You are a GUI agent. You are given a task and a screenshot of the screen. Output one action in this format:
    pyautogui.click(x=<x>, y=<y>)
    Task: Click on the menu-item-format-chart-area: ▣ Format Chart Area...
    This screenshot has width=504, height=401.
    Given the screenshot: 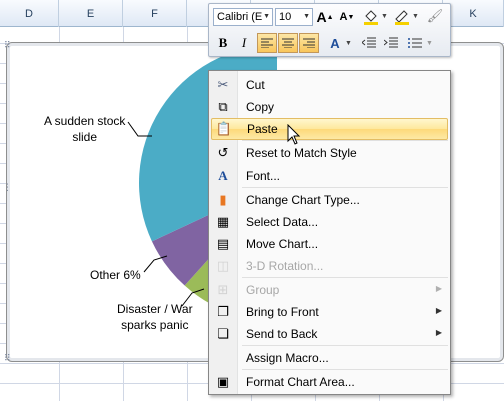 What is the action you would take?
    pyautogui.click(x=329, y=382)
    